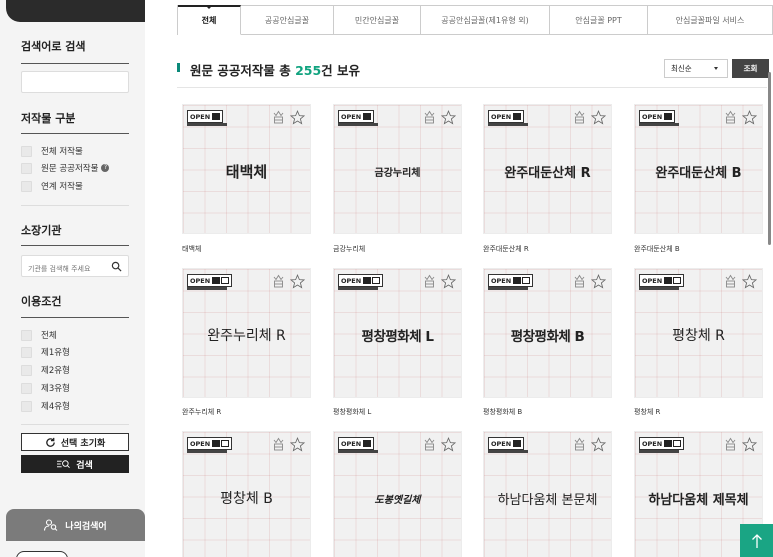 The image size is (773, 557). Describe the element at coordinates (48, 118) in the screenshot. I see `work-type-title: 저작물 구분` at that location.